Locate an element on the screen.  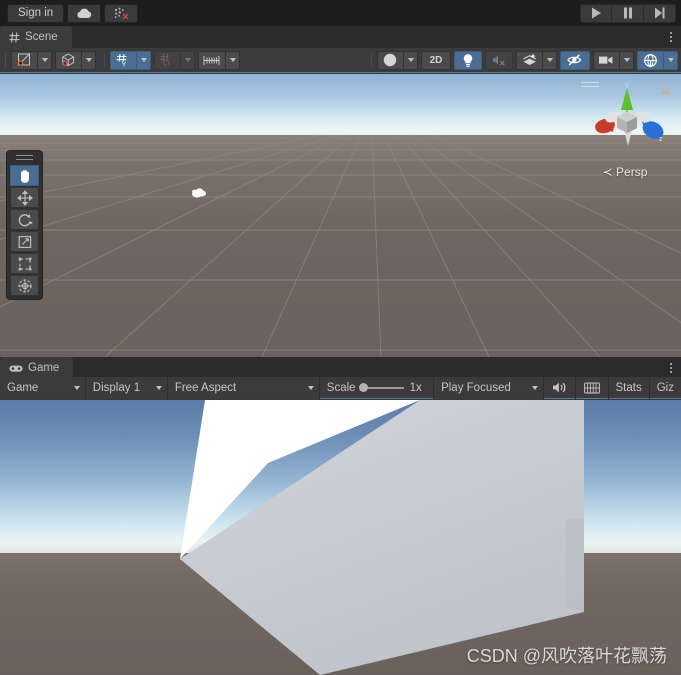
sign-in-button: Sign in is located at coordinates (36, 13).